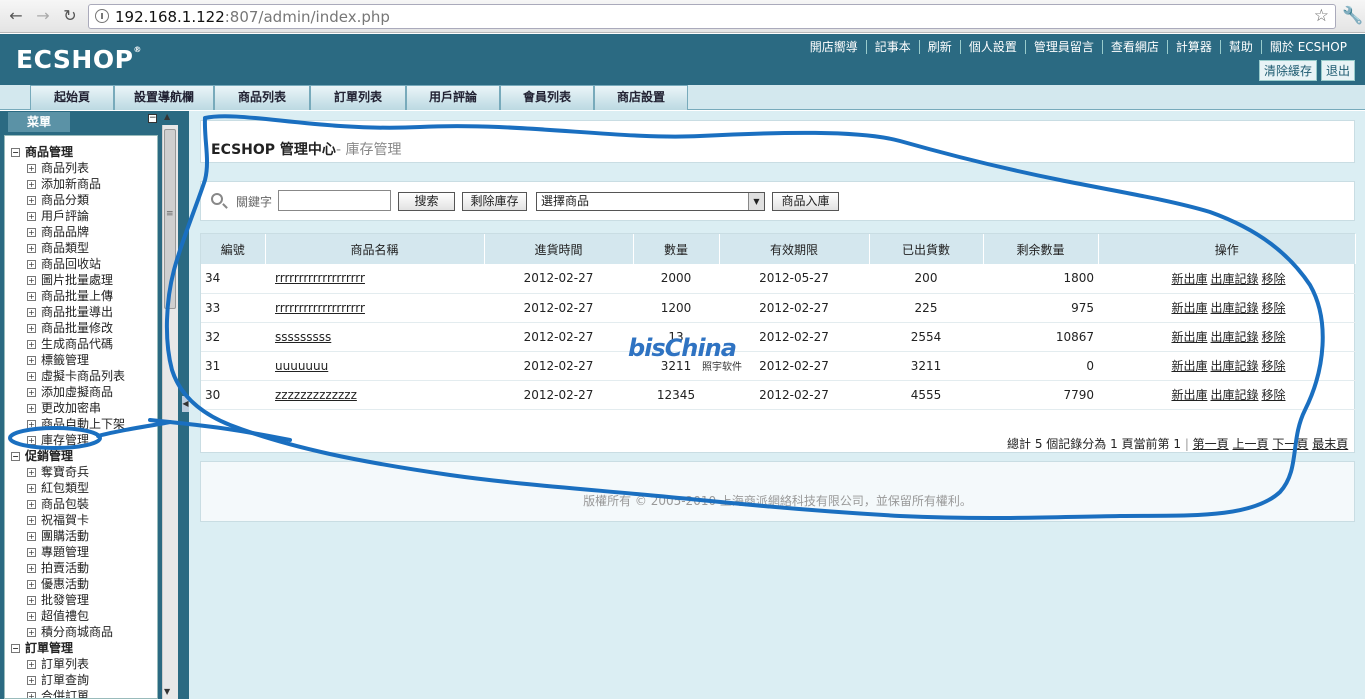 The height and width of the screenshot is (699, 1365). Describe the element at coordinates (262, 97) in the screenshot. I see `tab-goods-list: 商品列表` at that location.